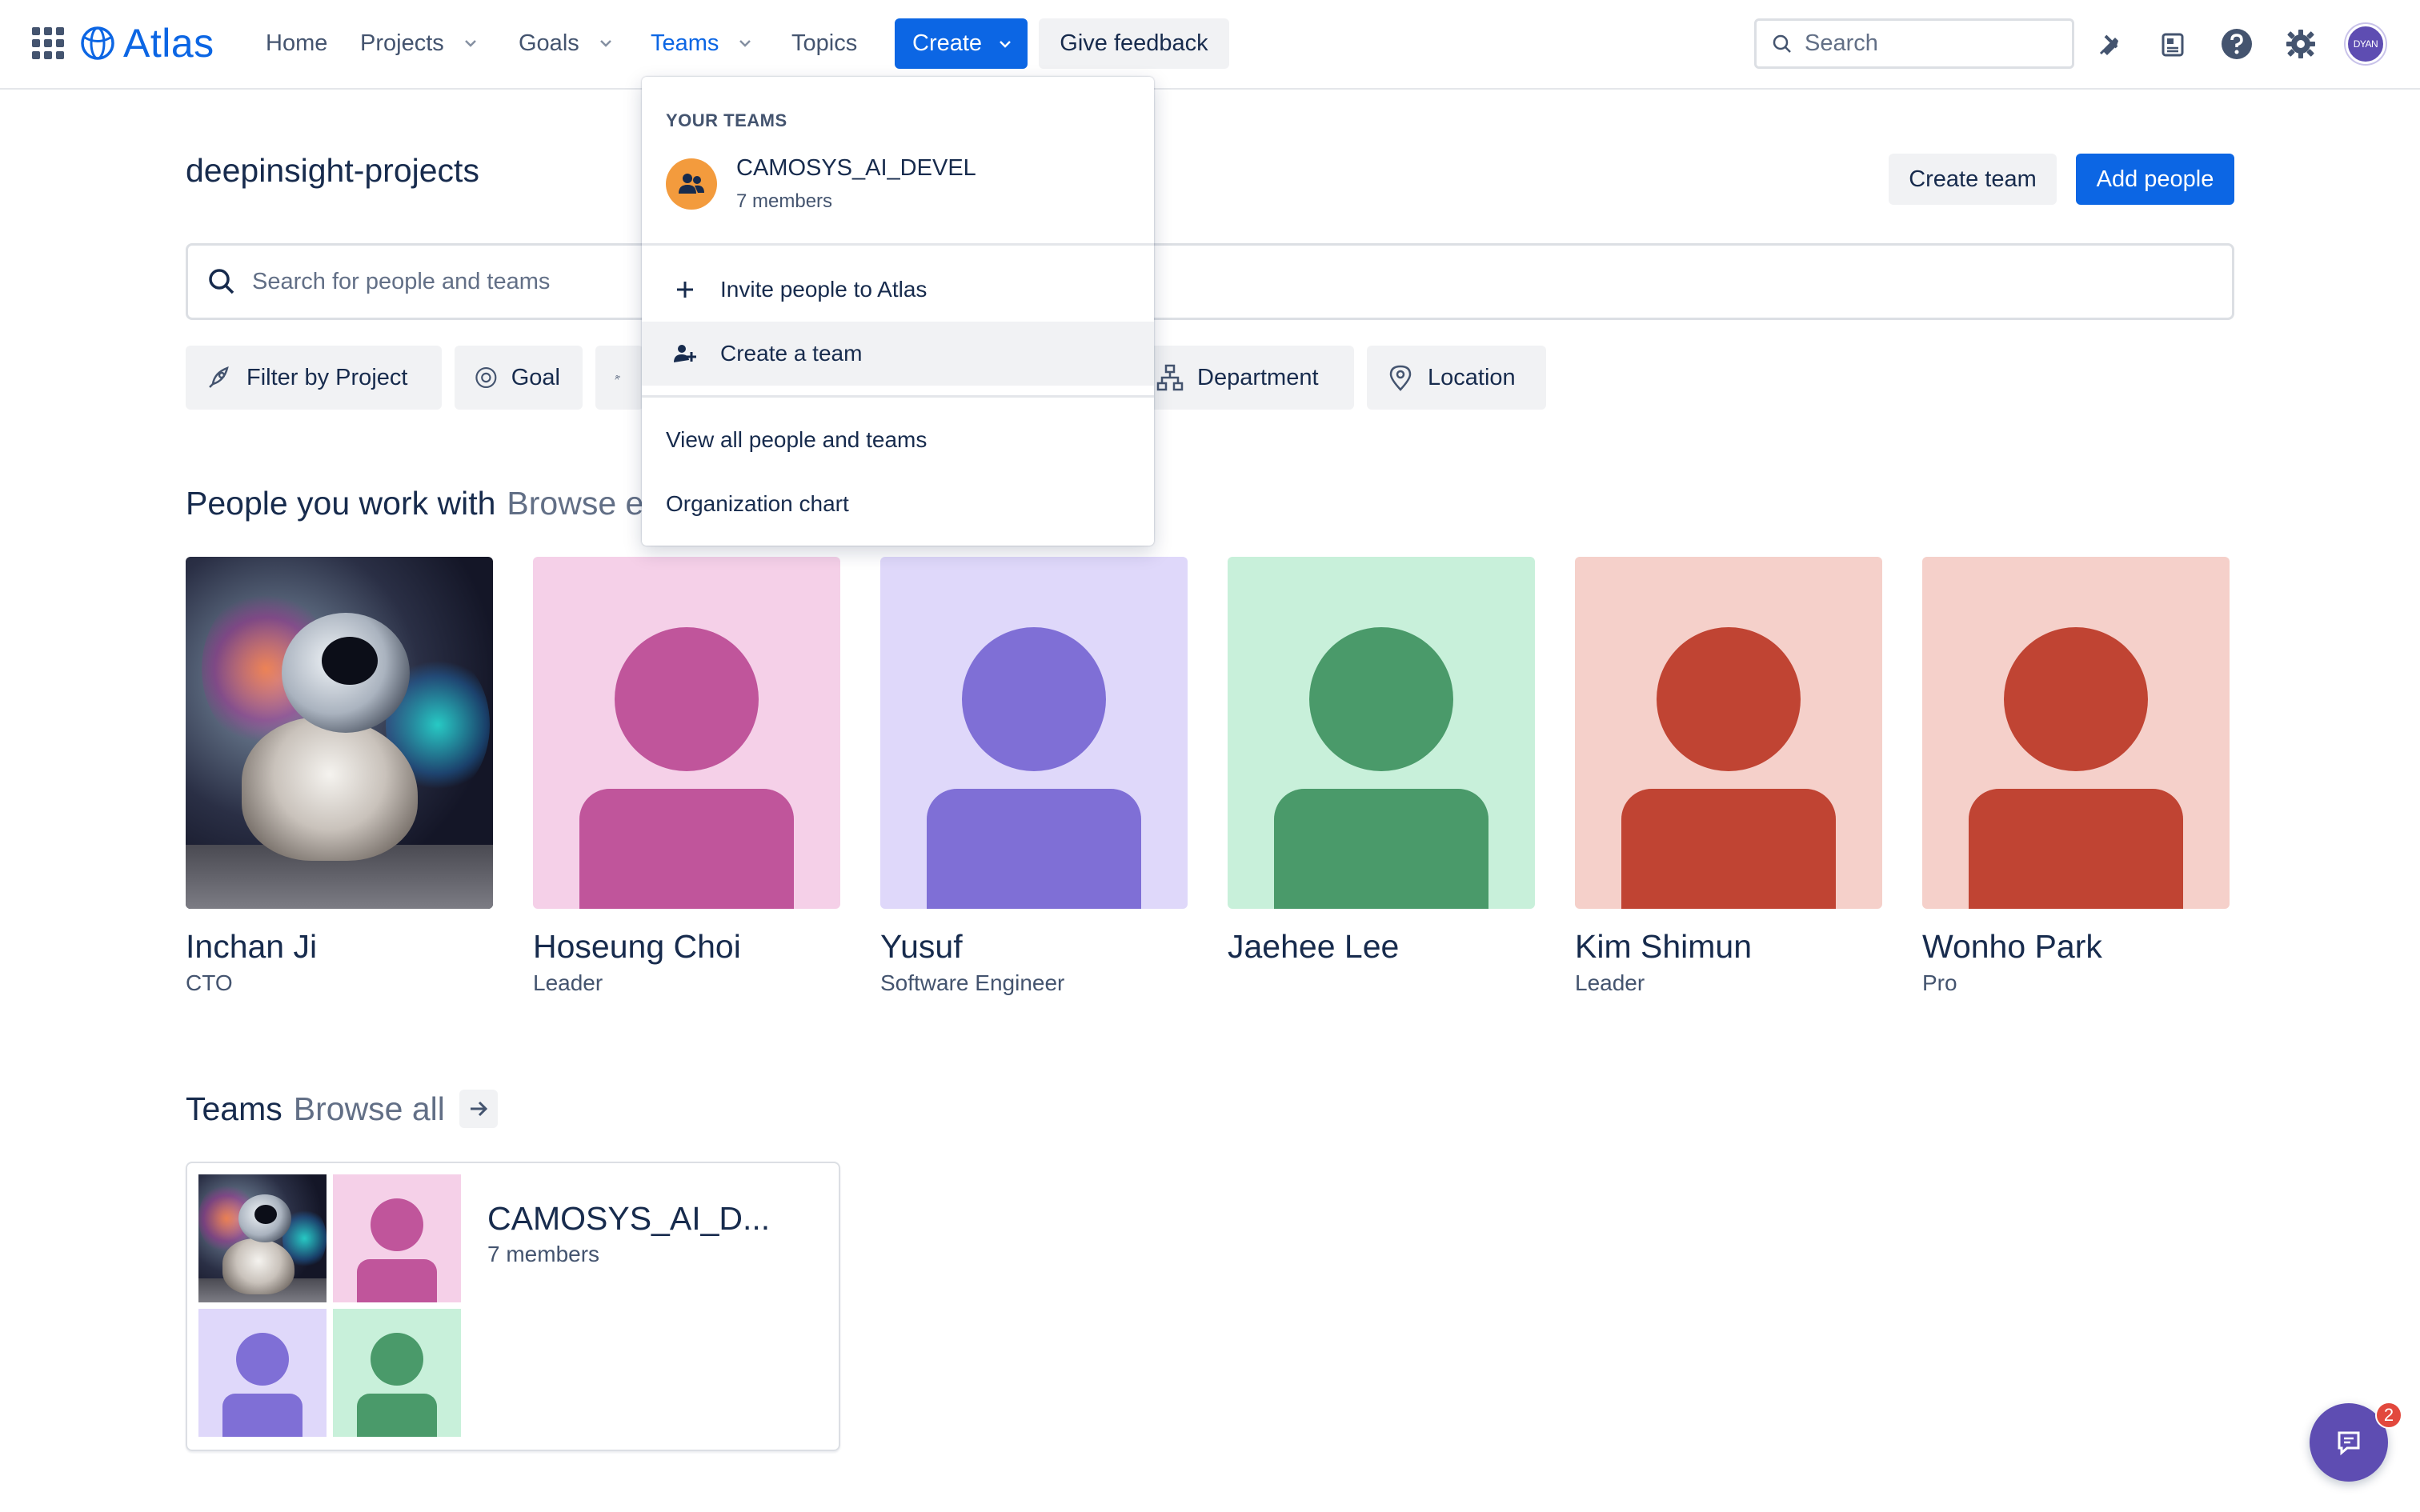  What do you see at coordinates (2172, 44) in the screenshot?
I see `news-icon` at bounding box center [2172, 44].